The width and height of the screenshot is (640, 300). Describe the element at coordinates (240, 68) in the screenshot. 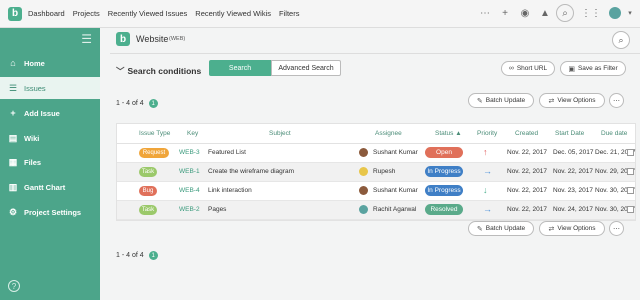

I see `search-tab: Search` at that location.